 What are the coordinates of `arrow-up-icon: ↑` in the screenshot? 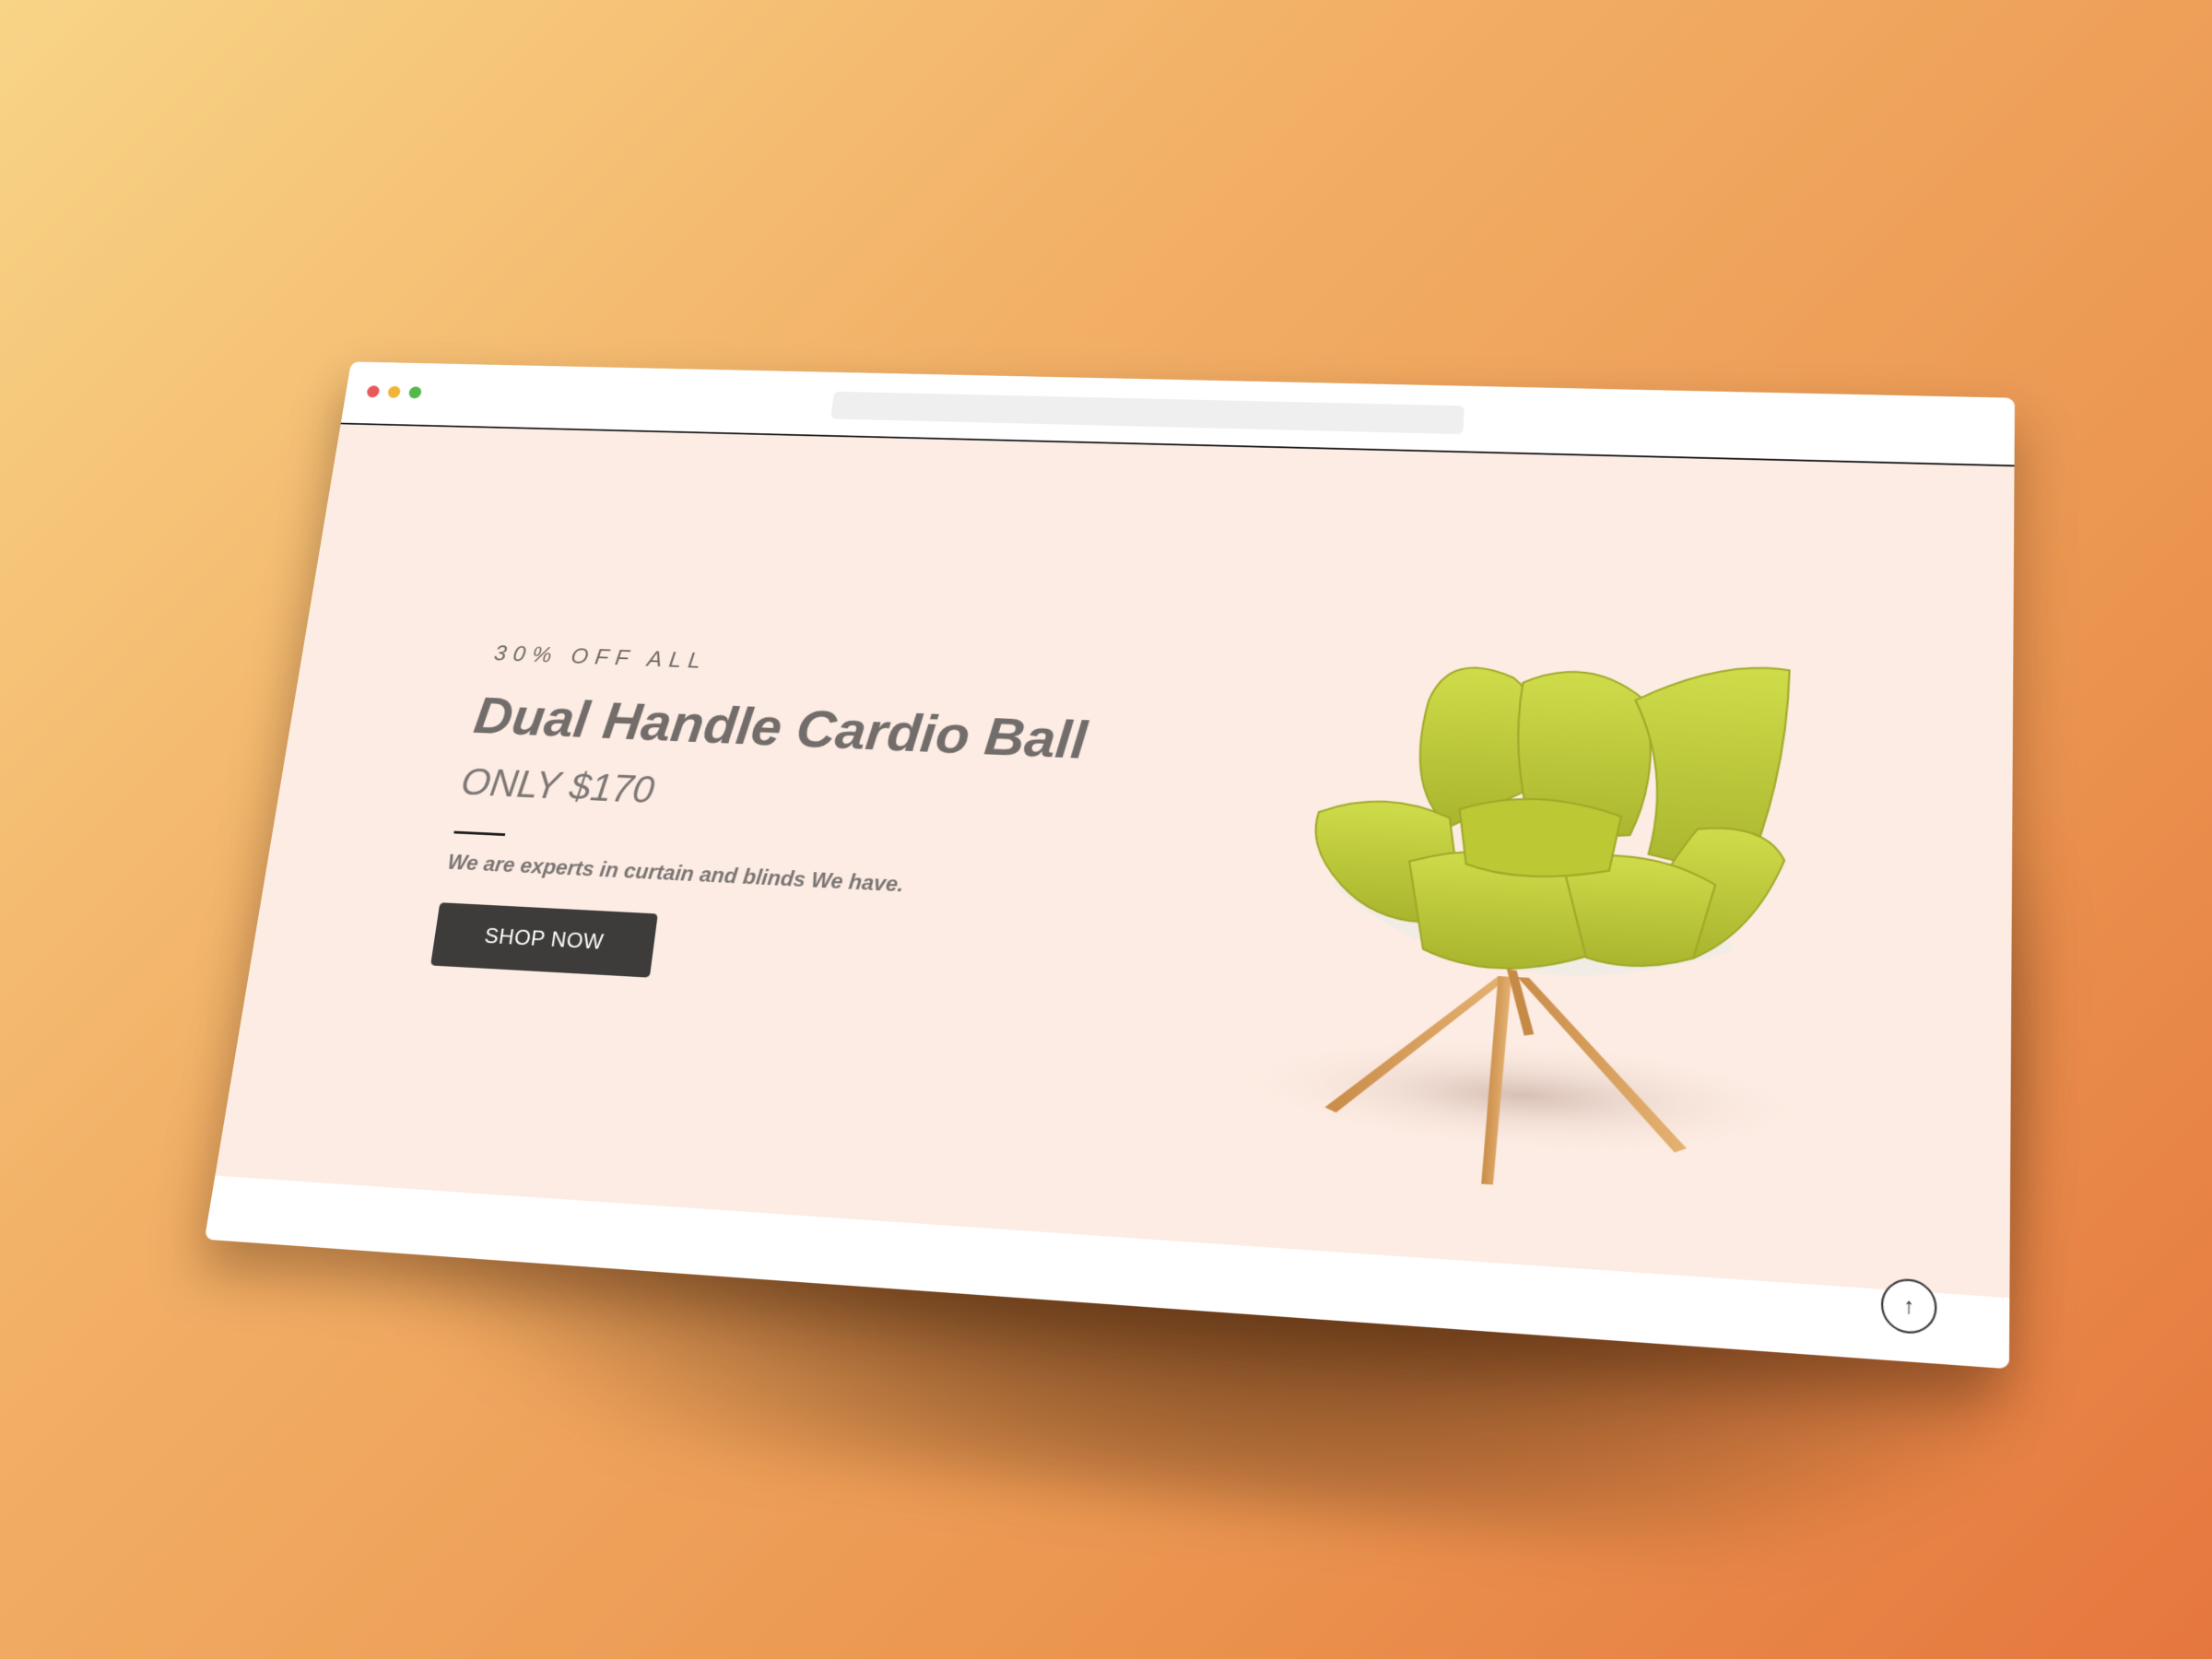 It's located at (1909, 1306).